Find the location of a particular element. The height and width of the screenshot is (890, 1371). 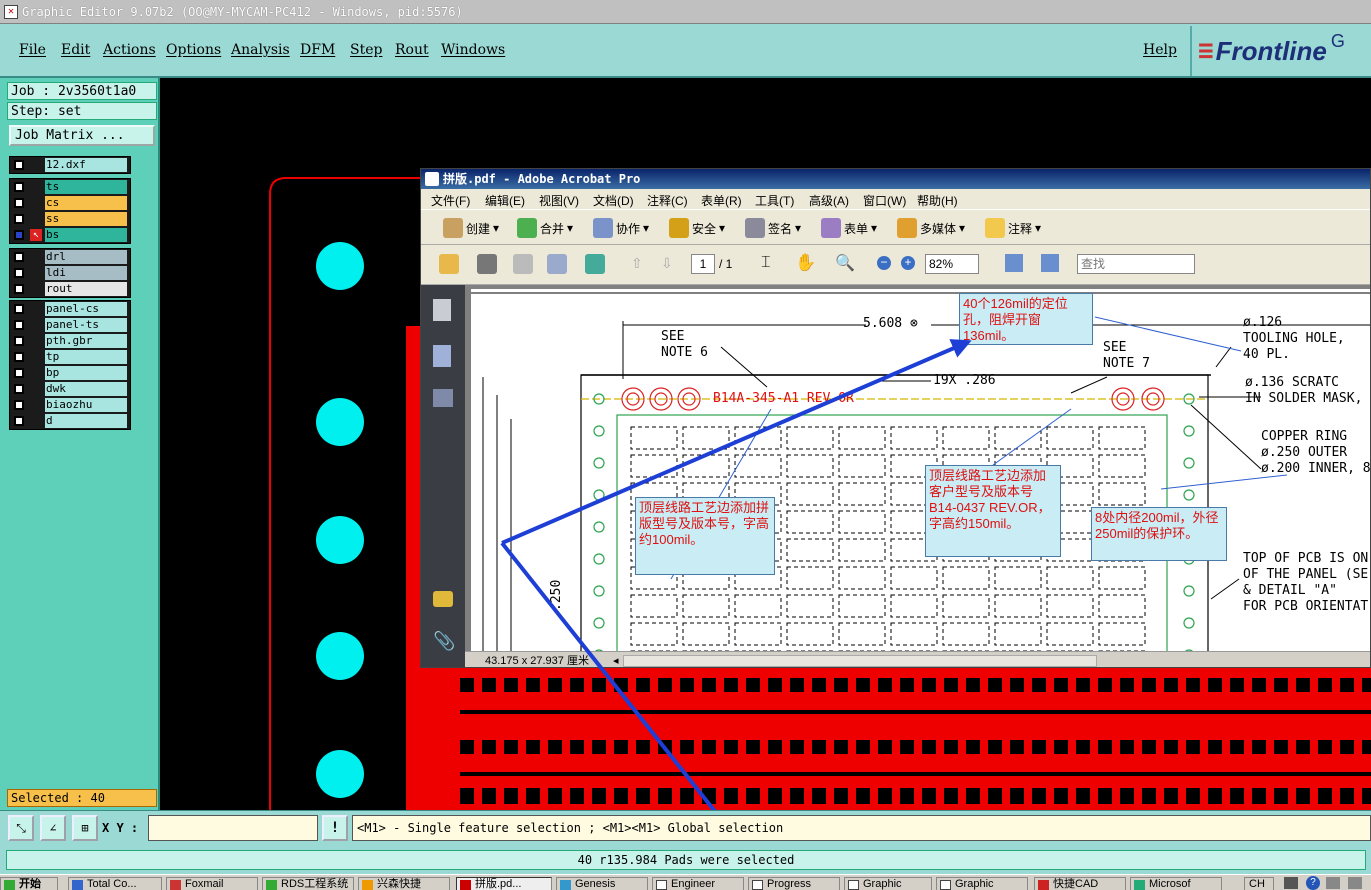

acr-menu-forms: 表单(R) is located at coordinates (721, 200).